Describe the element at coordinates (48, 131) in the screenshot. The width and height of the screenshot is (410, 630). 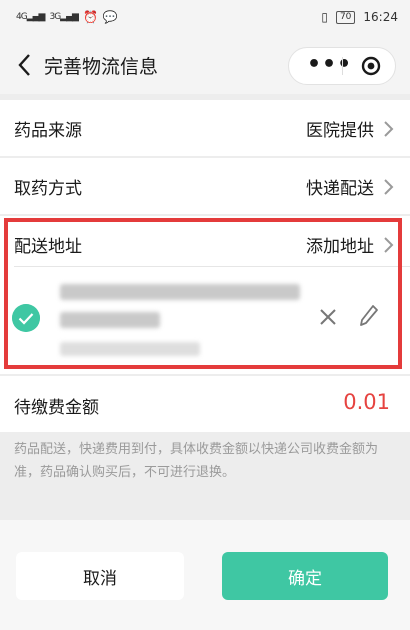
I see `medicine-source-label: 药品来源` at that location.